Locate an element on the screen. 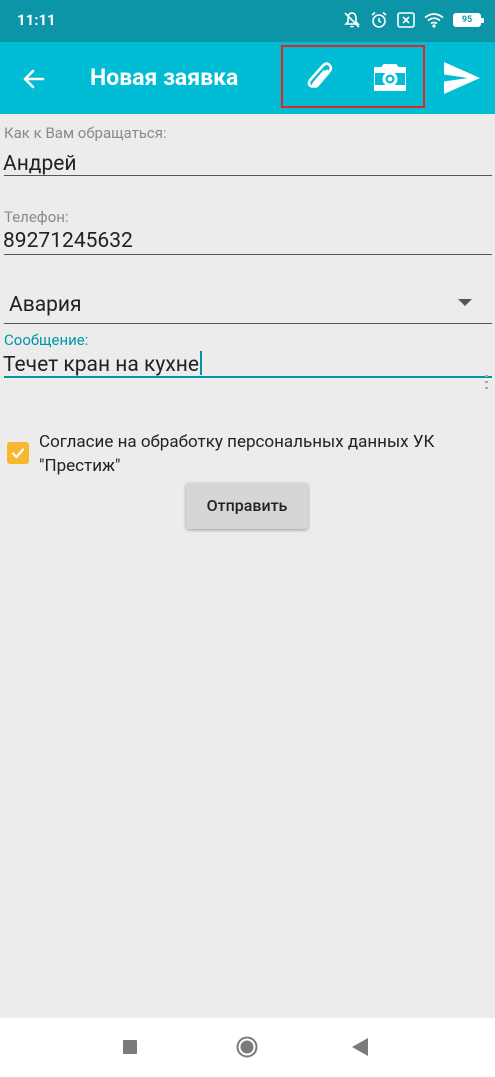 The image size is (495, 1077). checkmark-icon is located at coordinates (18, 453).